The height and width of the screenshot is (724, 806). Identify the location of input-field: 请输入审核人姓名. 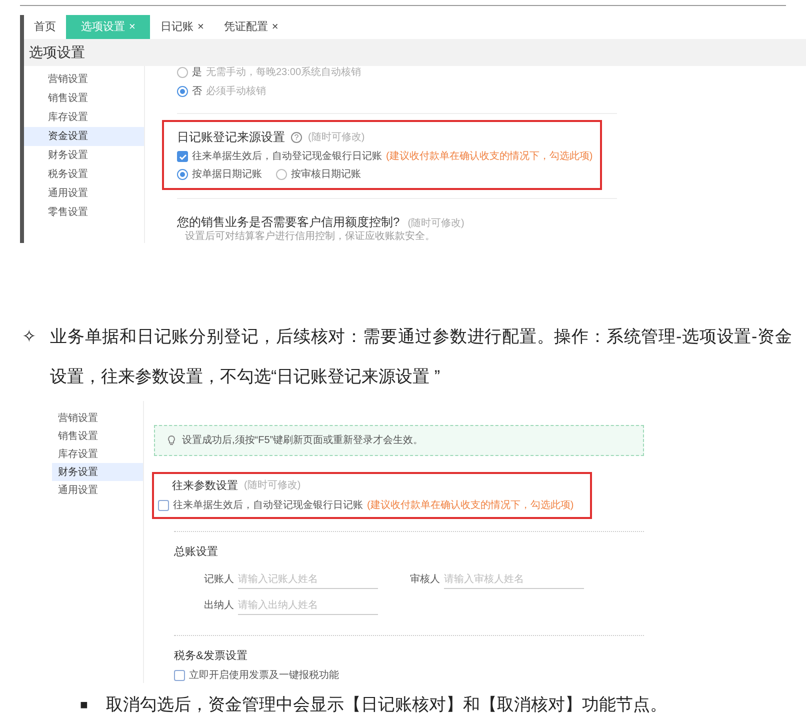
(514, 579).